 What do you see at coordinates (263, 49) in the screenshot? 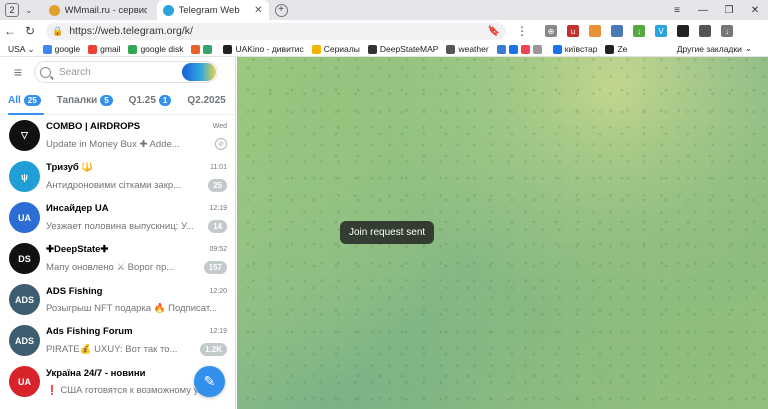
I see `bookmark-uakino: UAKino - дивитис` at bounding box center [263, 49].